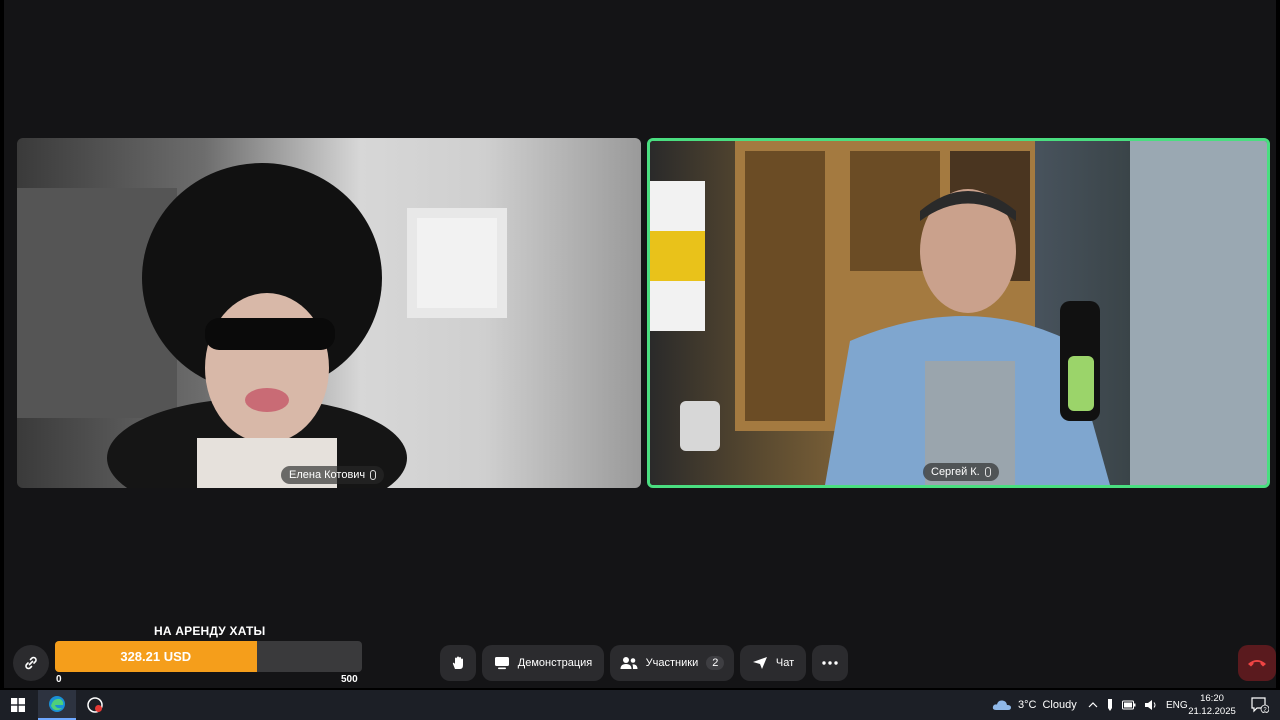  Describe the element at coordinates (502, 663) in the screenshot. I see `screen-share-icon` at that location.